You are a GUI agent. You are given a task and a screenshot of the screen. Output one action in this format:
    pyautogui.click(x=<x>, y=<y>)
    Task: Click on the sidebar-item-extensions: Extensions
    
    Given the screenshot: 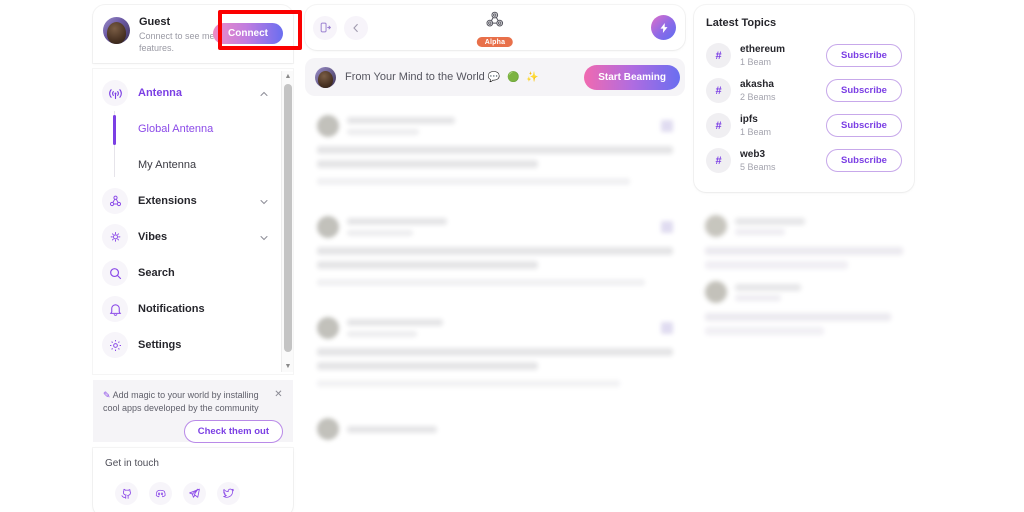 What is the action you would take?
    pyautogui.click(x=186, y=201)
    